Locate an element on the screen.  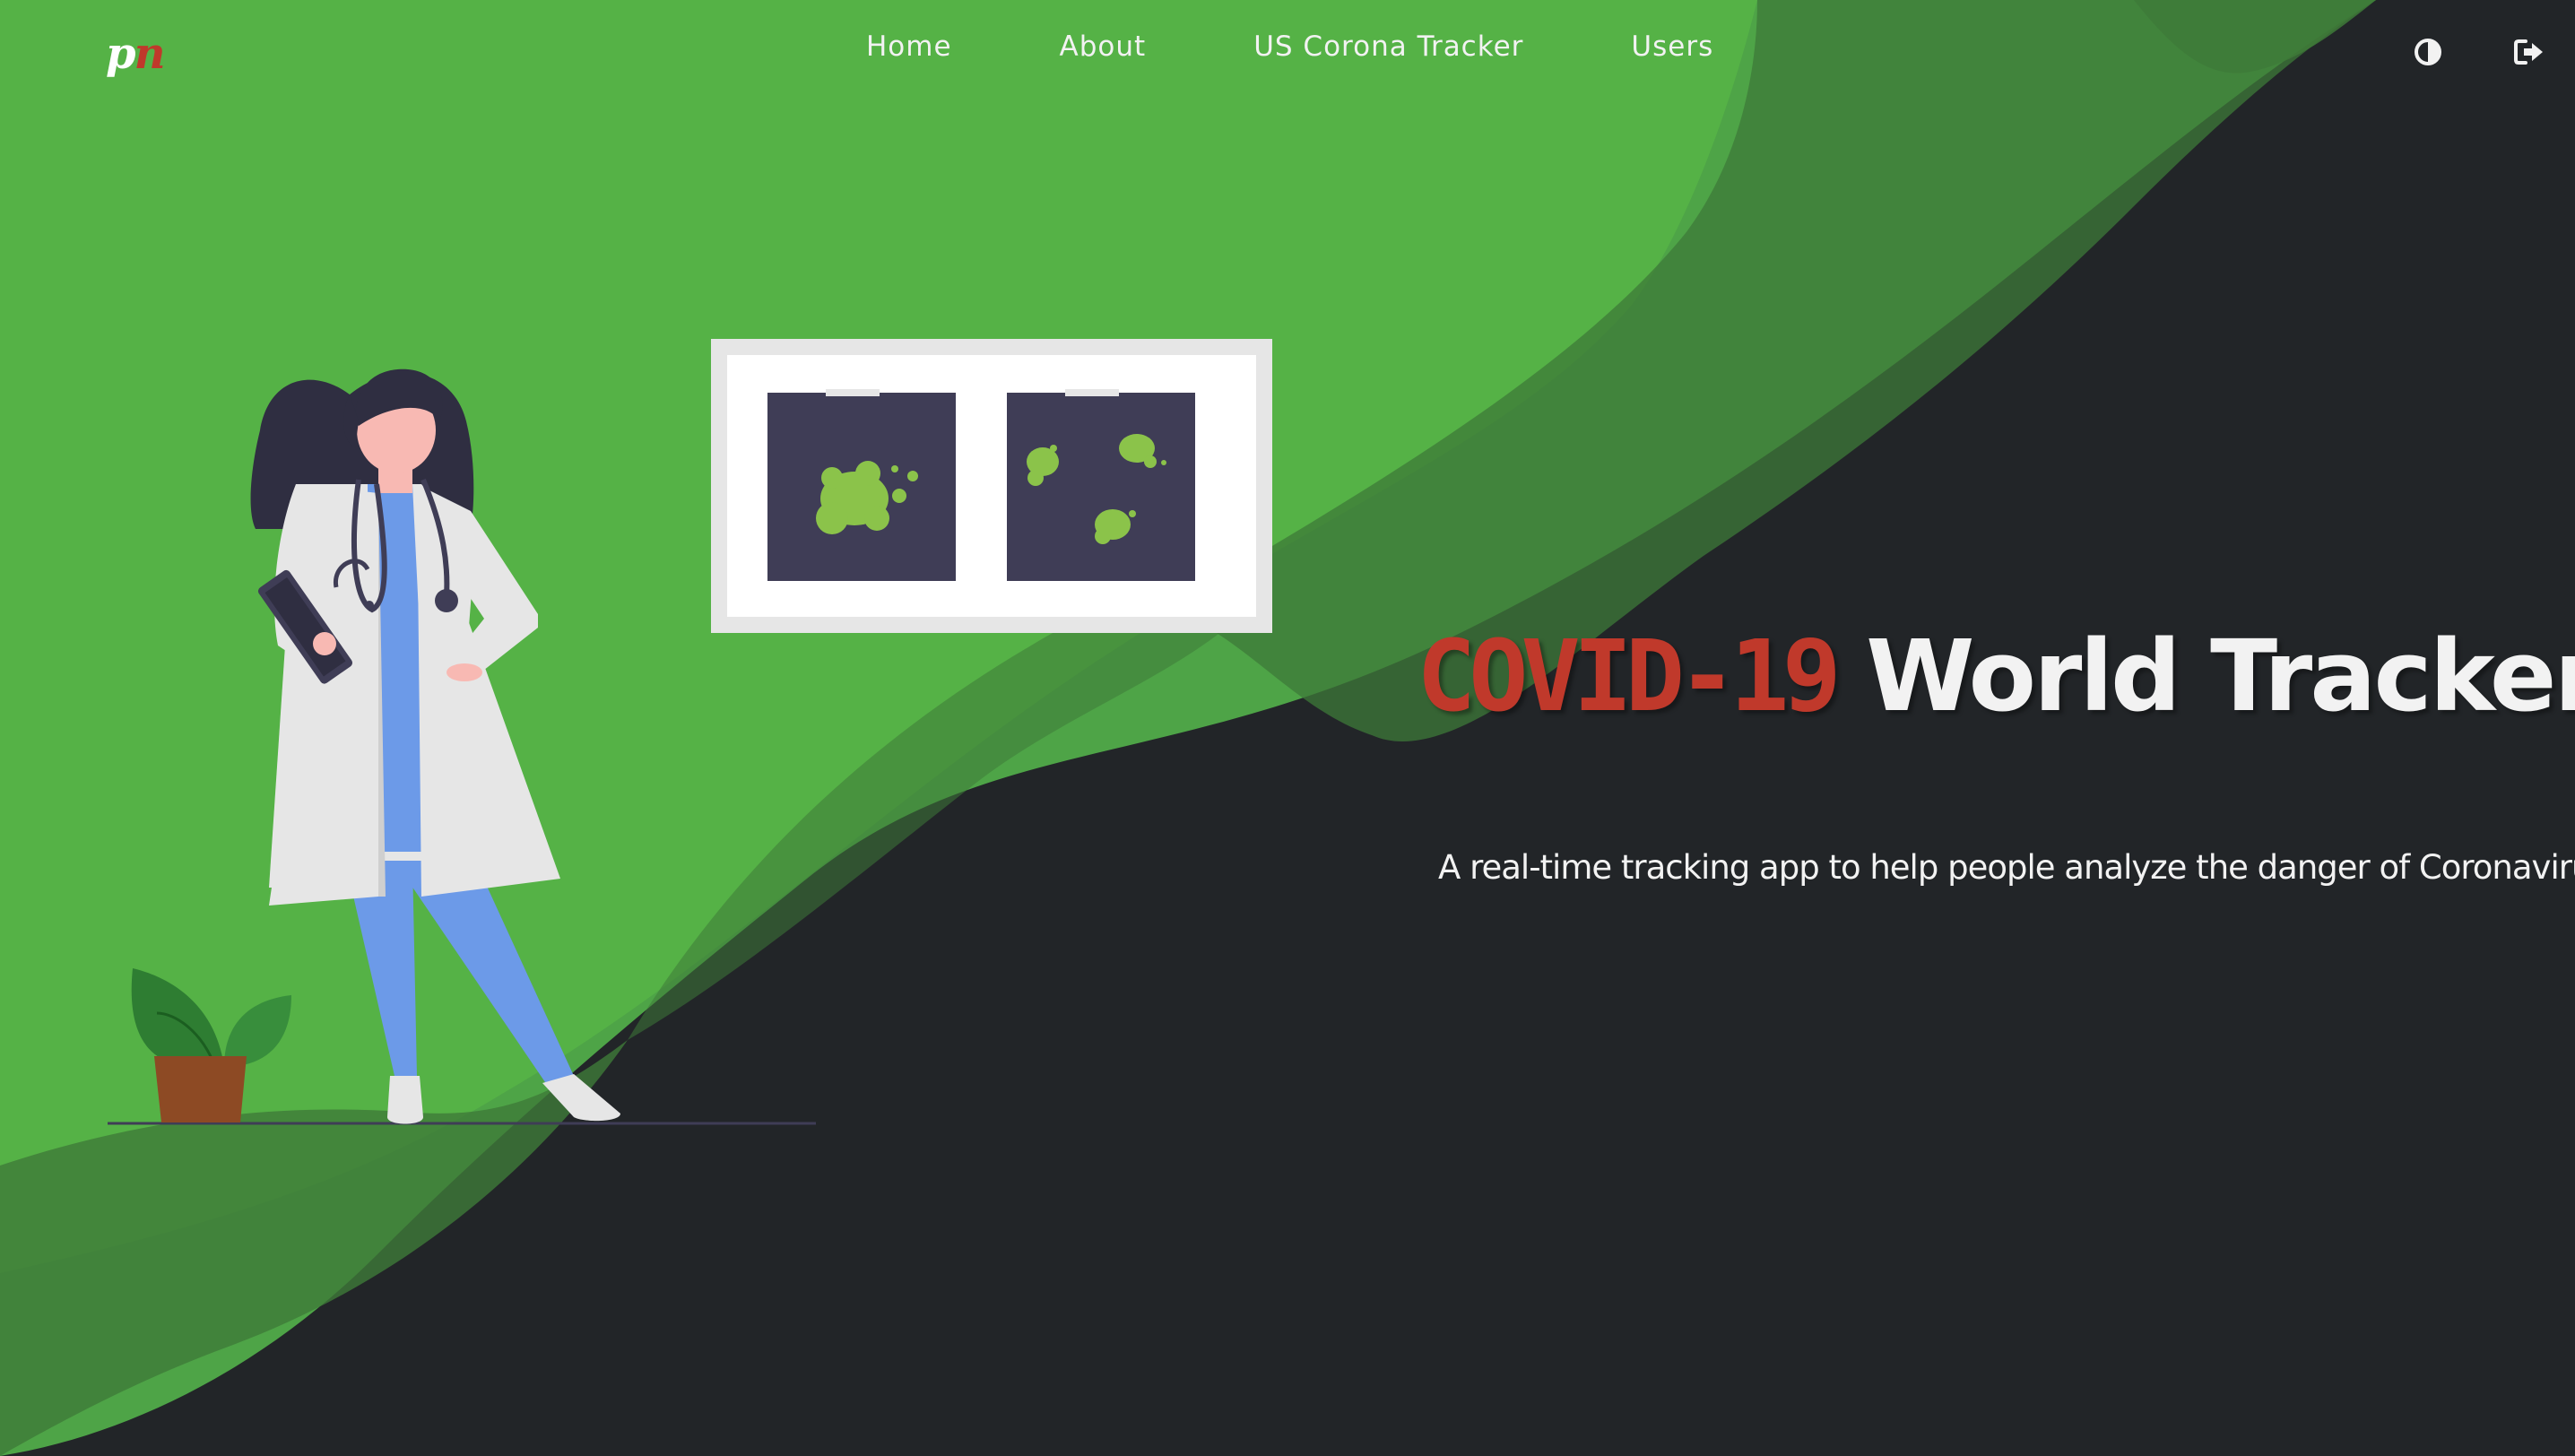
doctor-figure is located at coordinates (435, 746).